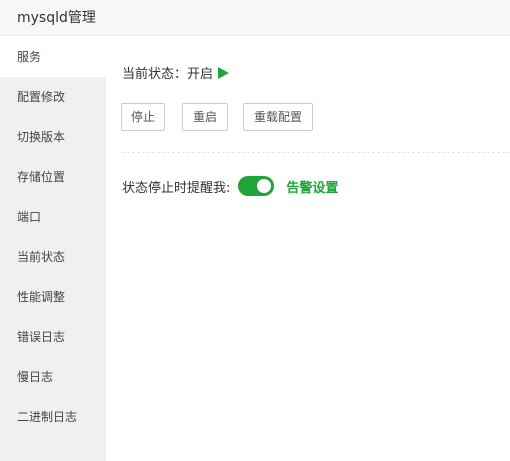 The image size is (510, 461). I want to click on sidebar-item-current-status: 当前状态, so click(53, 257).